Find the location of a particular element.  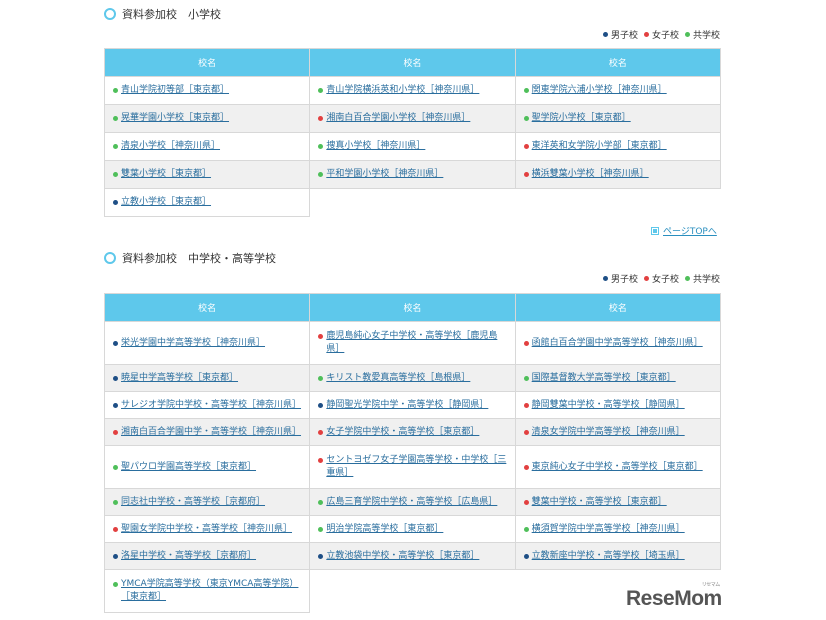

school-link: 鹿児島純心女子中学校・高等学校［鹿児島県］ is located at coordinates (416, 343).